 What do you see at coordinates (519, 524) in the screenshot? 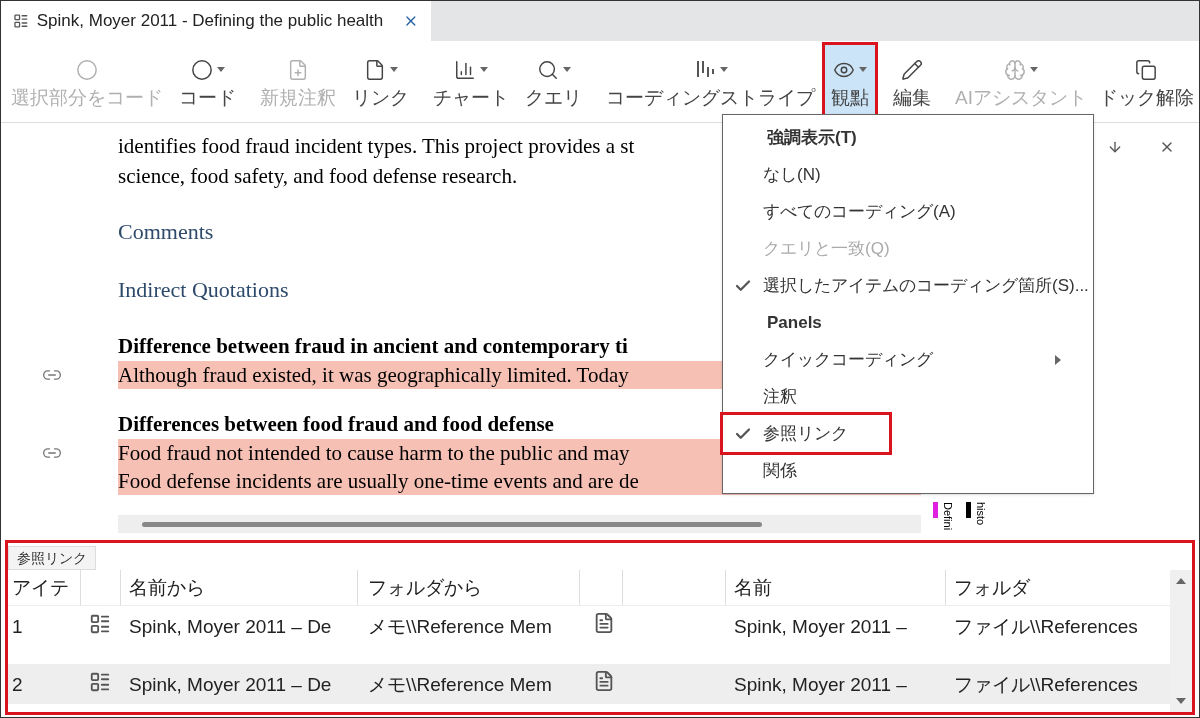
I see `horizontal-scrollbar` at bounding box center [519, 524].